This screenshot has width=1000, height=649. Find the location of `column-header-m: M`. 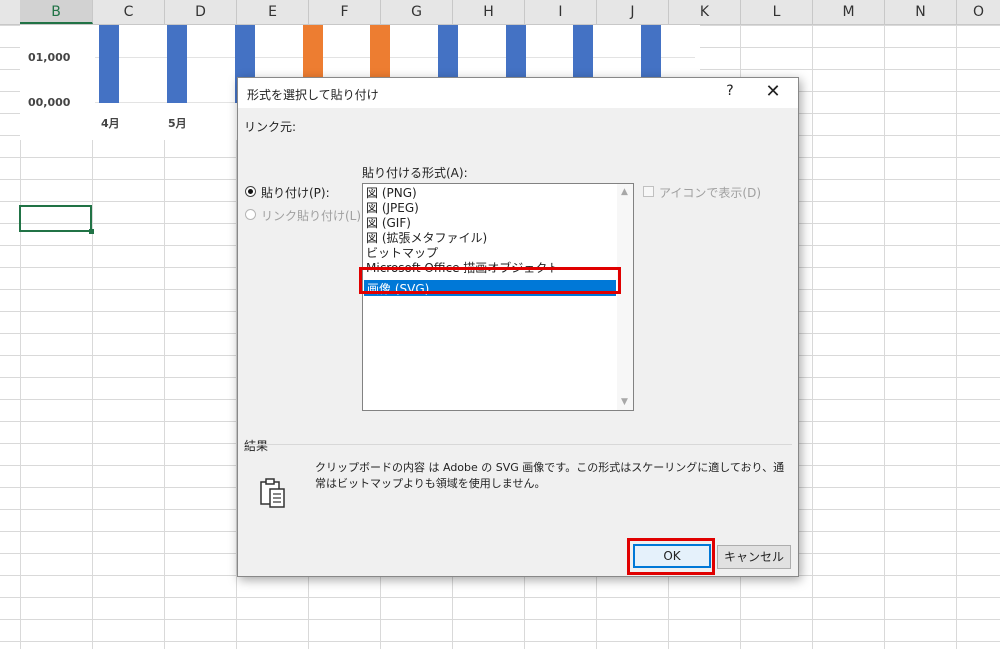

column-header-m: M is located at coordinates (849, 12).